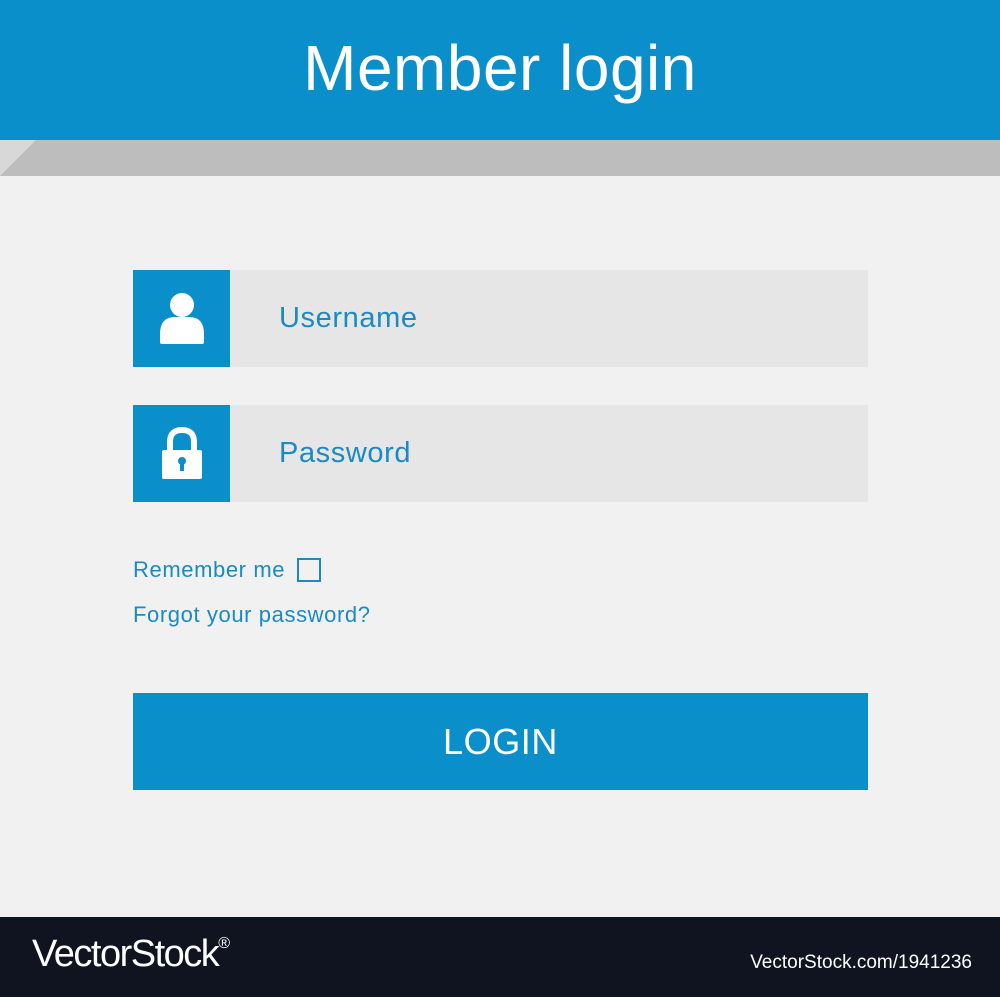 This screenshot has width=1000, height=997. I want to click on remember-me-label: Remember me, so click(209, 569).